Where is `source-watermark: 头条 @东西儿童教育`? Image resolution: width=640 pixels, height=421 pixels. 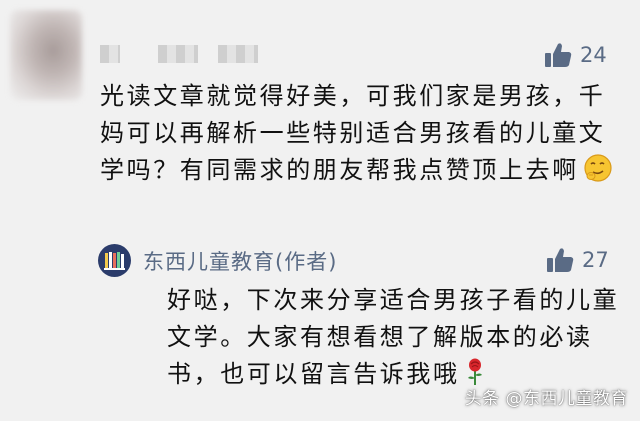
source-watermark: 头条 @东西儿童教育 is located at coordinates (546, 399).